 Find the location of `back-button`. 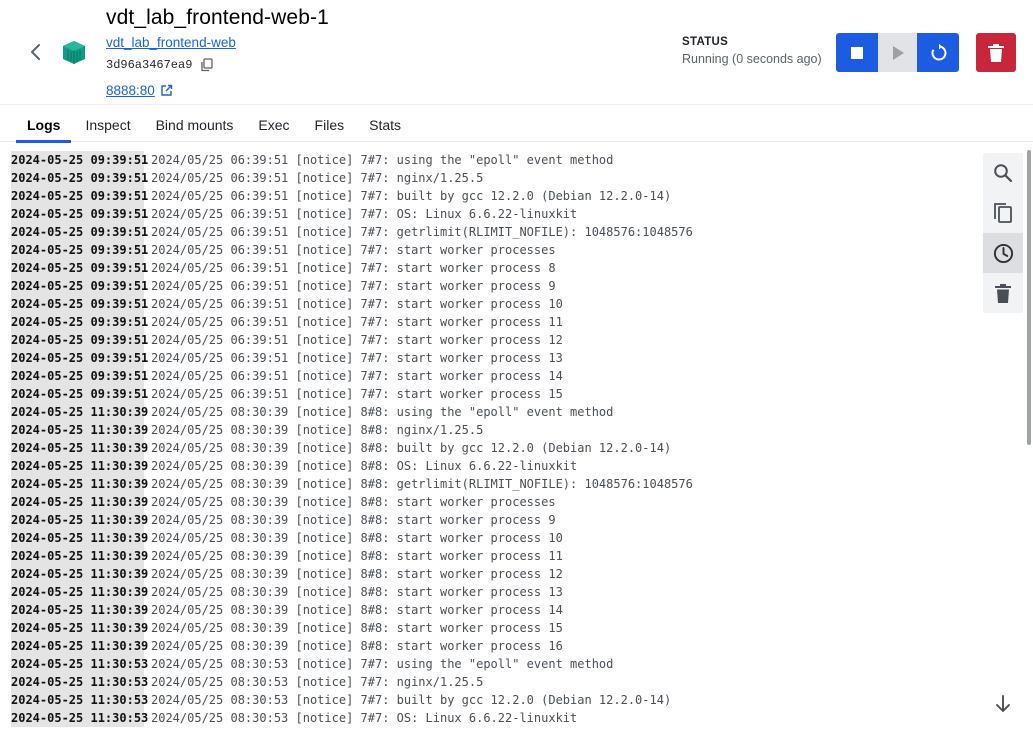

back-button is located at coordinates (35, 52).